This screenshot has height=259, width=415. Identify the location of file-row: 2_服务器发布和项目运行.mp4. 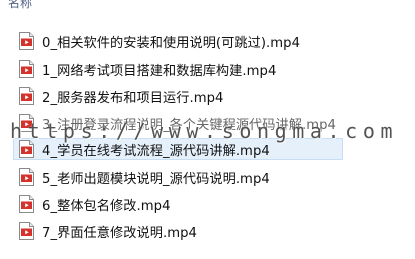
(179, 96).